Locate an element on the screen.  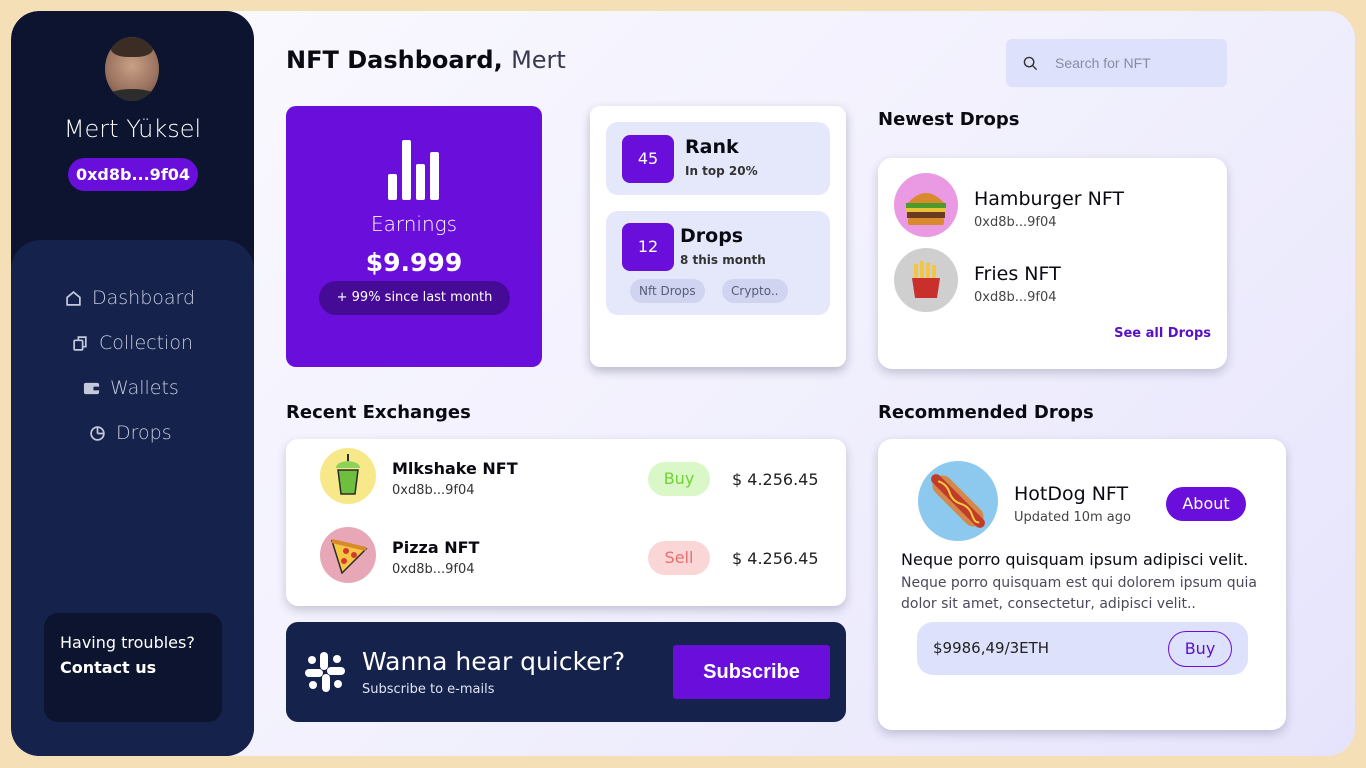
price-bar: $9986,49/3ETH Buy is located at coordinates (1082, 648).